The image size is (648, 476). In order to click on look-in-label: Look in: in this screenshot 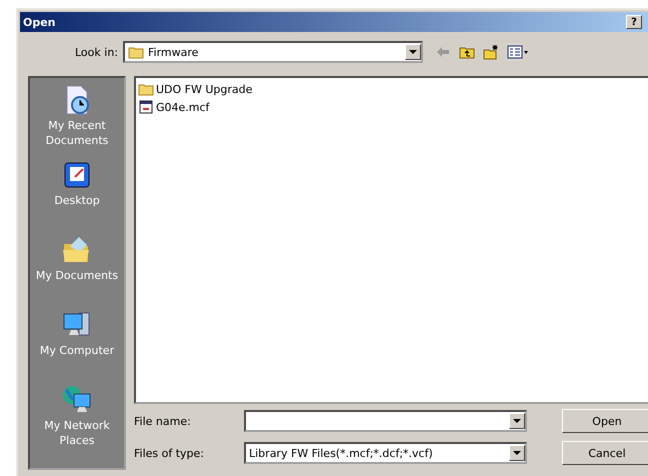, I will do `click(96, 52)`.